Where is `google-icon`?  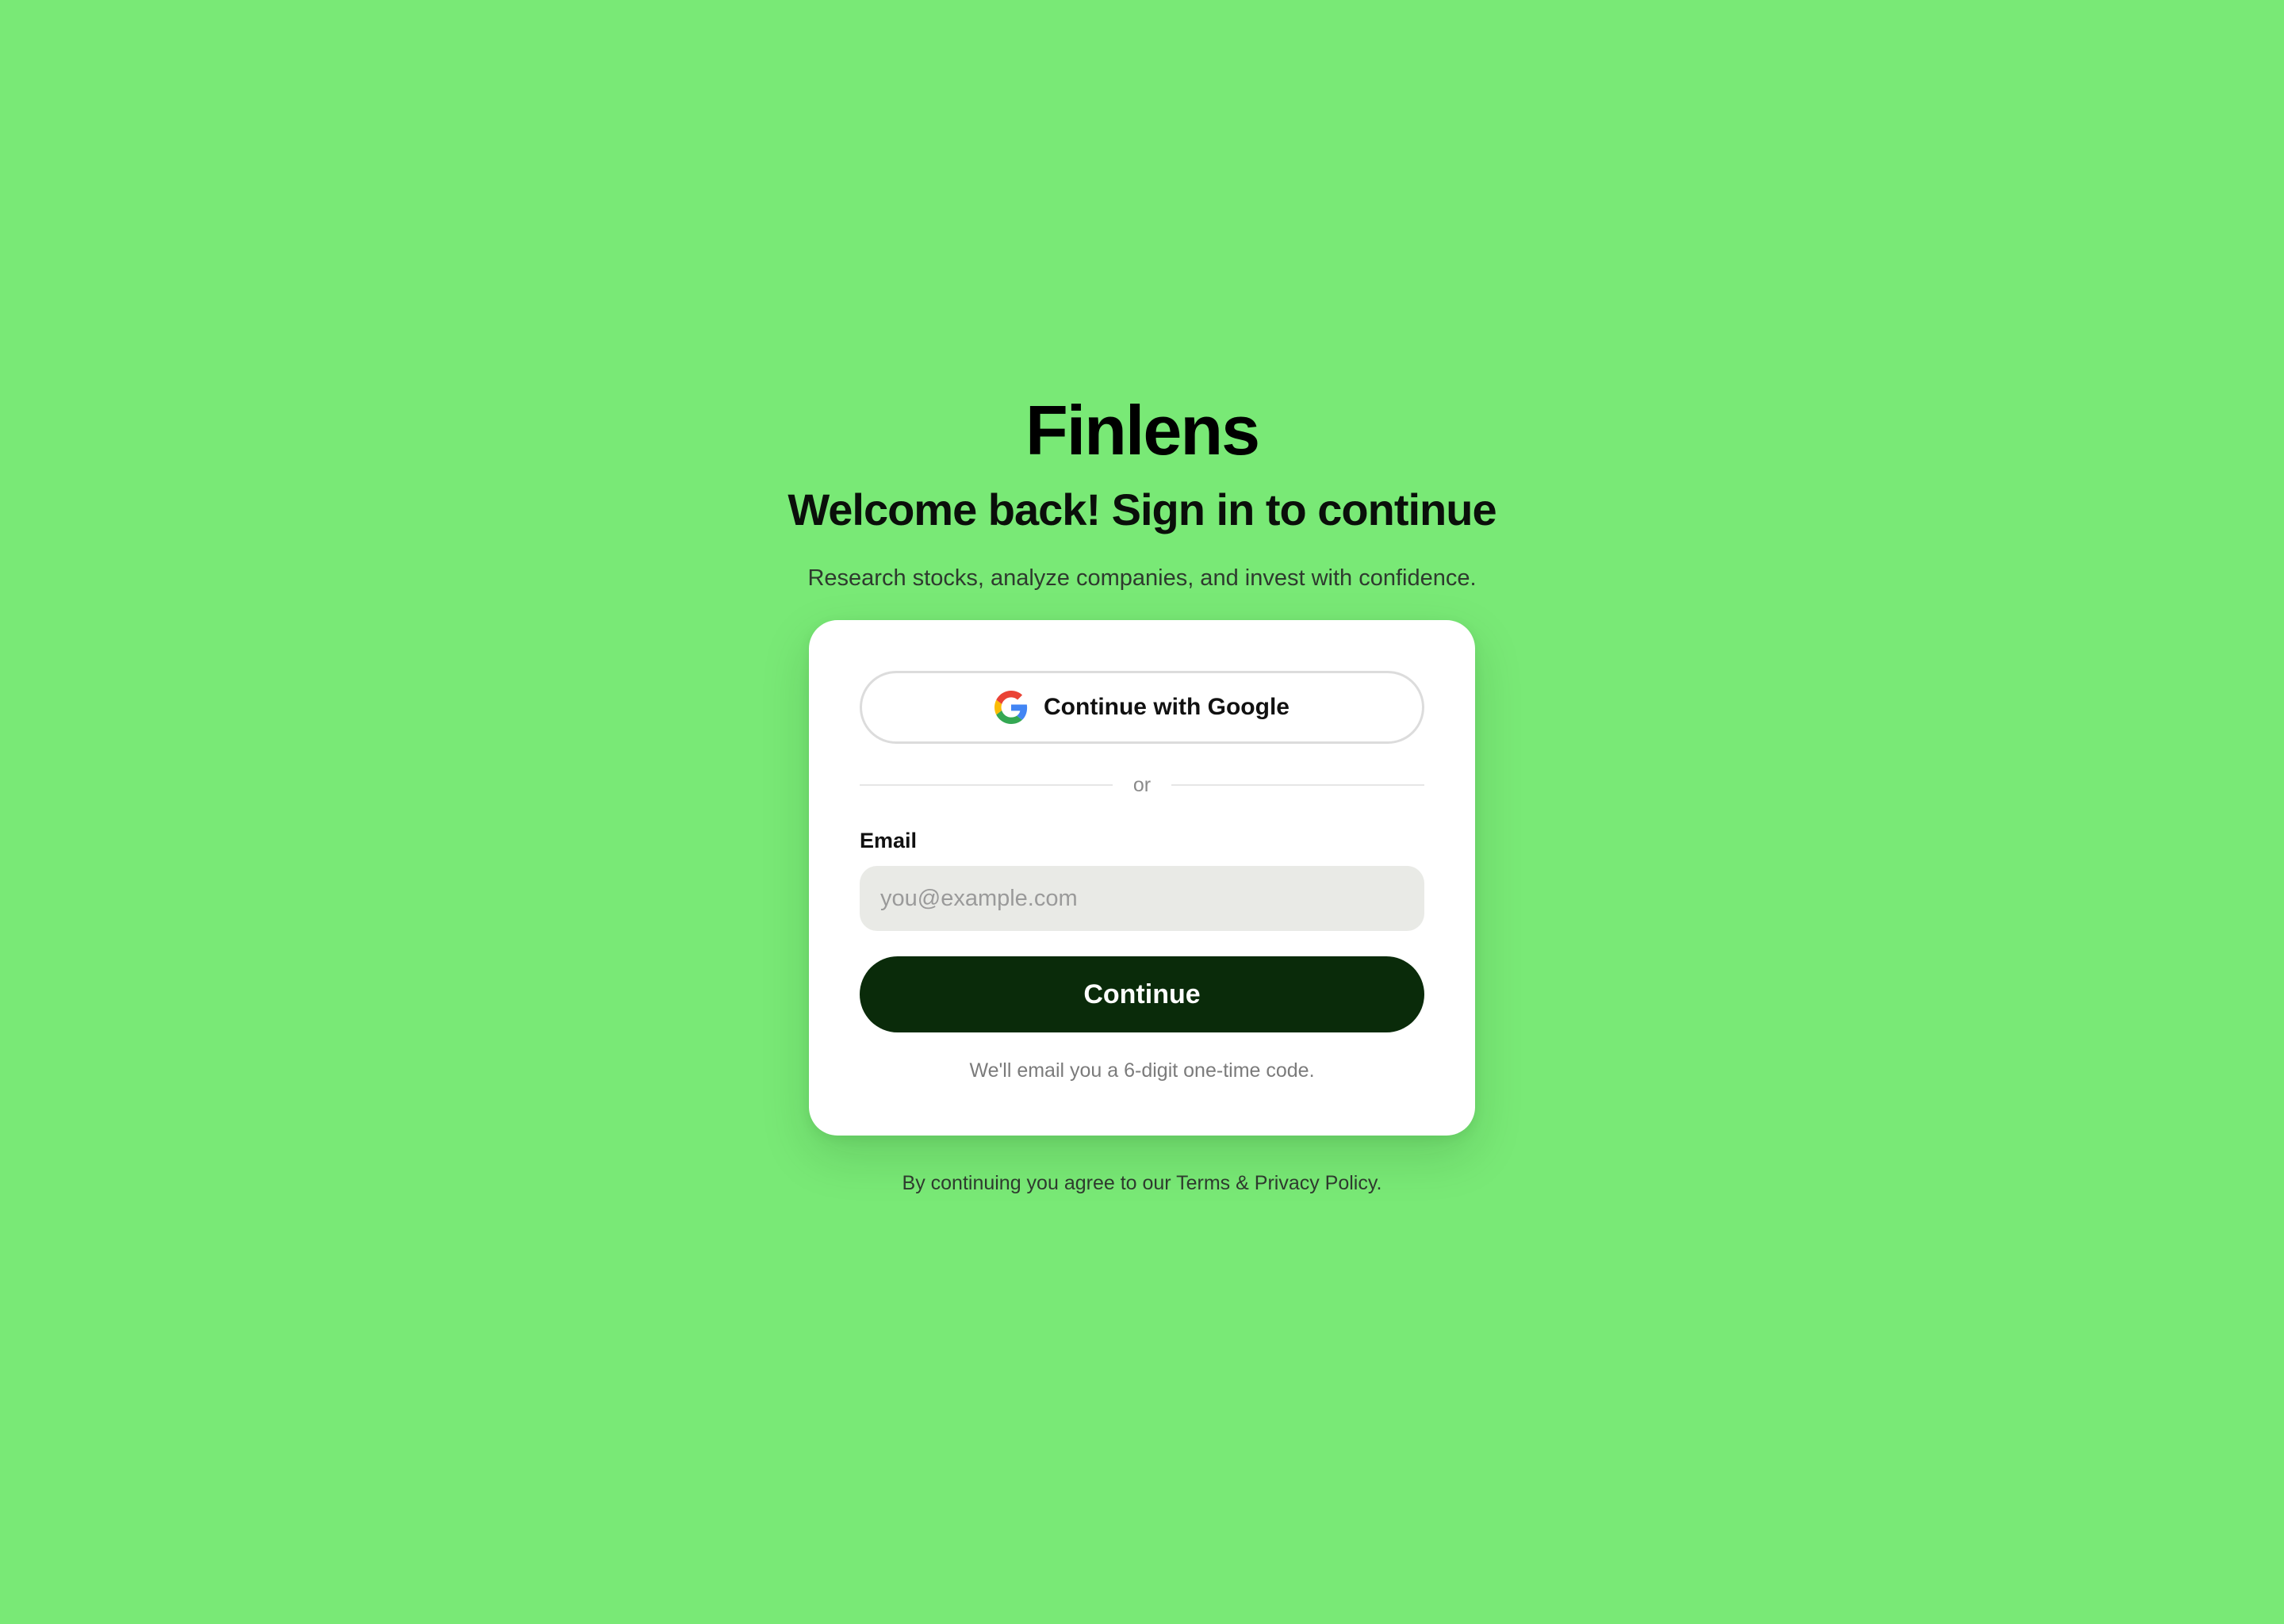 google-icon is located at coordinates (1011, 707).